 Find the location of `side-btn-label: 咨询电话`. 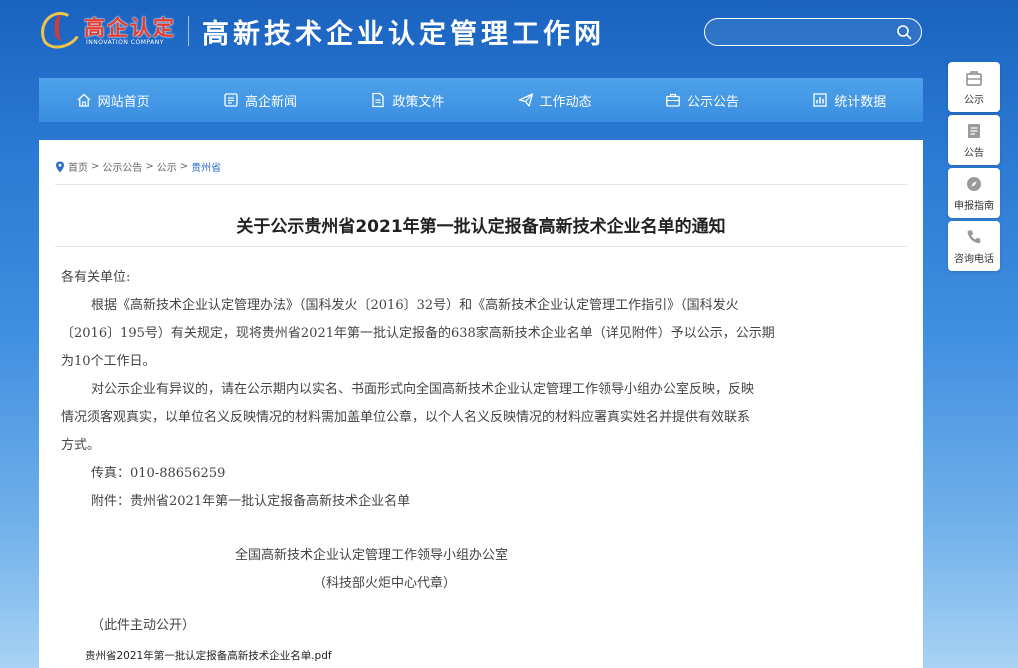

side-btn-label: 咨询电话 is located at coordinates (974, 259).